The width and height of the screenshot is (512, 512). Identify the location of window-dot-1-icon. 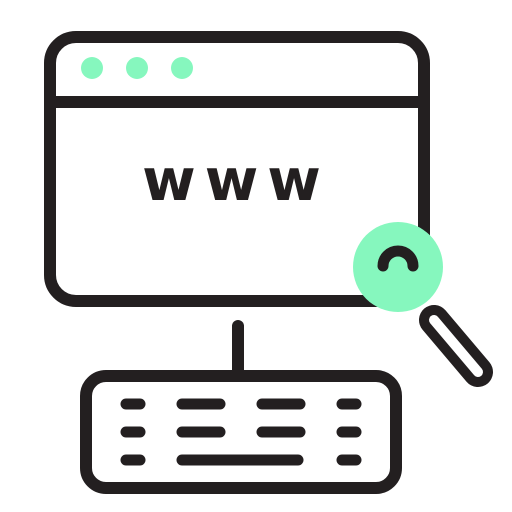
(92, 68).